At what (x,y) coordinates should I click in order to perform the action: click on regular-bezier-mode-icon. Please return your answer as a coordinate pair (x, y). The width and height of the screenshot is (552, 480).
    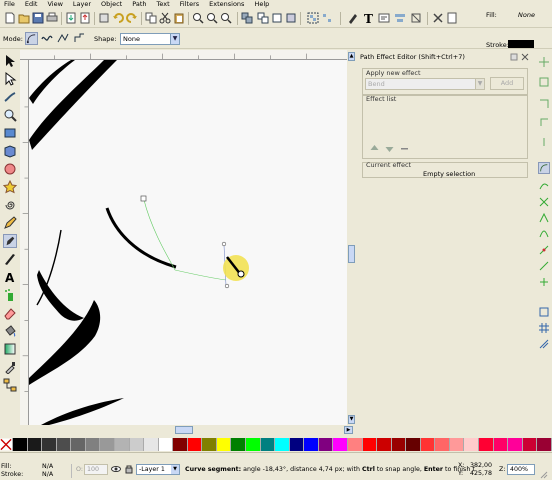
    Looking at the image, I should click on (31, 38).